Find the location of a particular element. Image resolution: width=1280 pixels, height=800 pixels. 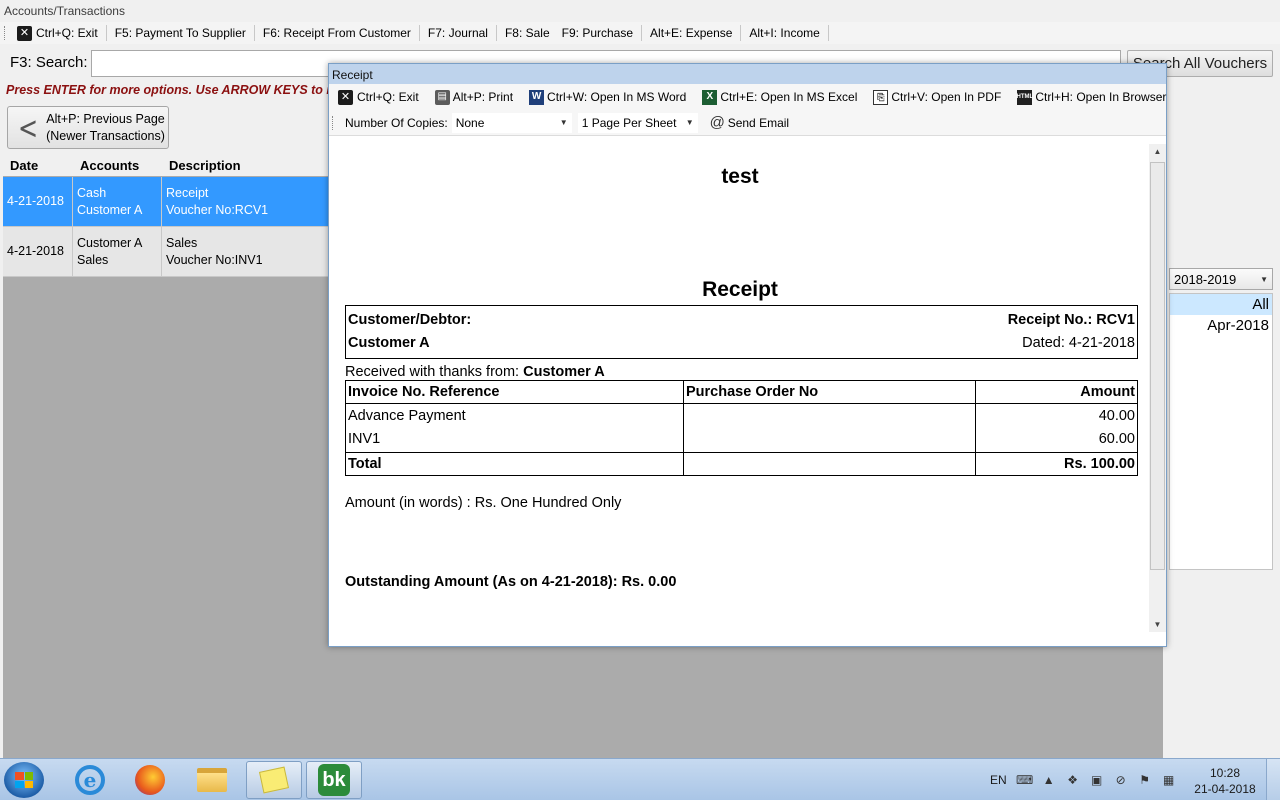

dialog-title: Receipt is located at coordinates (747, 74).